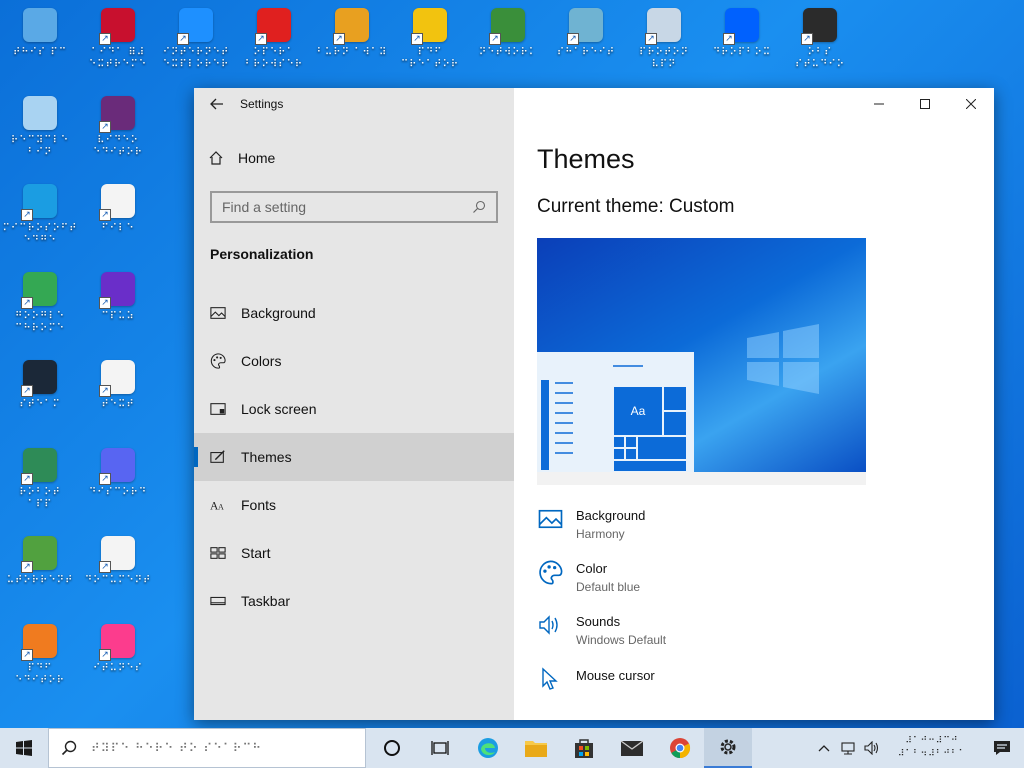 Image resolution: width=1024 pixels, height=768 pixels. Describe the element at coordinates (728, 748) in the screenshot. I see `taskbar-settings-button` at that location.